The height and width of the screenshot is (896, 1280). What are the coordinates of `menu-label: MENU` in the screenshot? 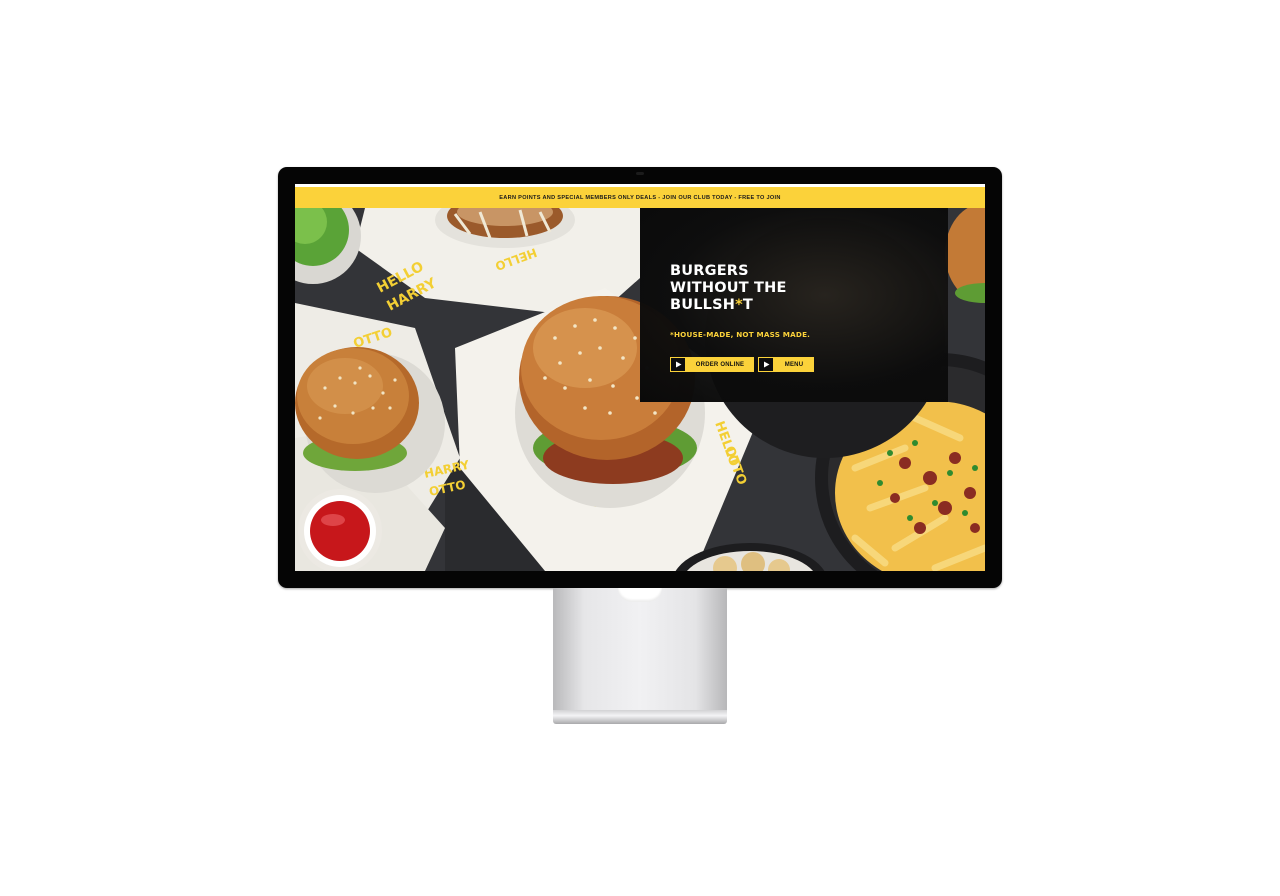 It's located at (794, 364).